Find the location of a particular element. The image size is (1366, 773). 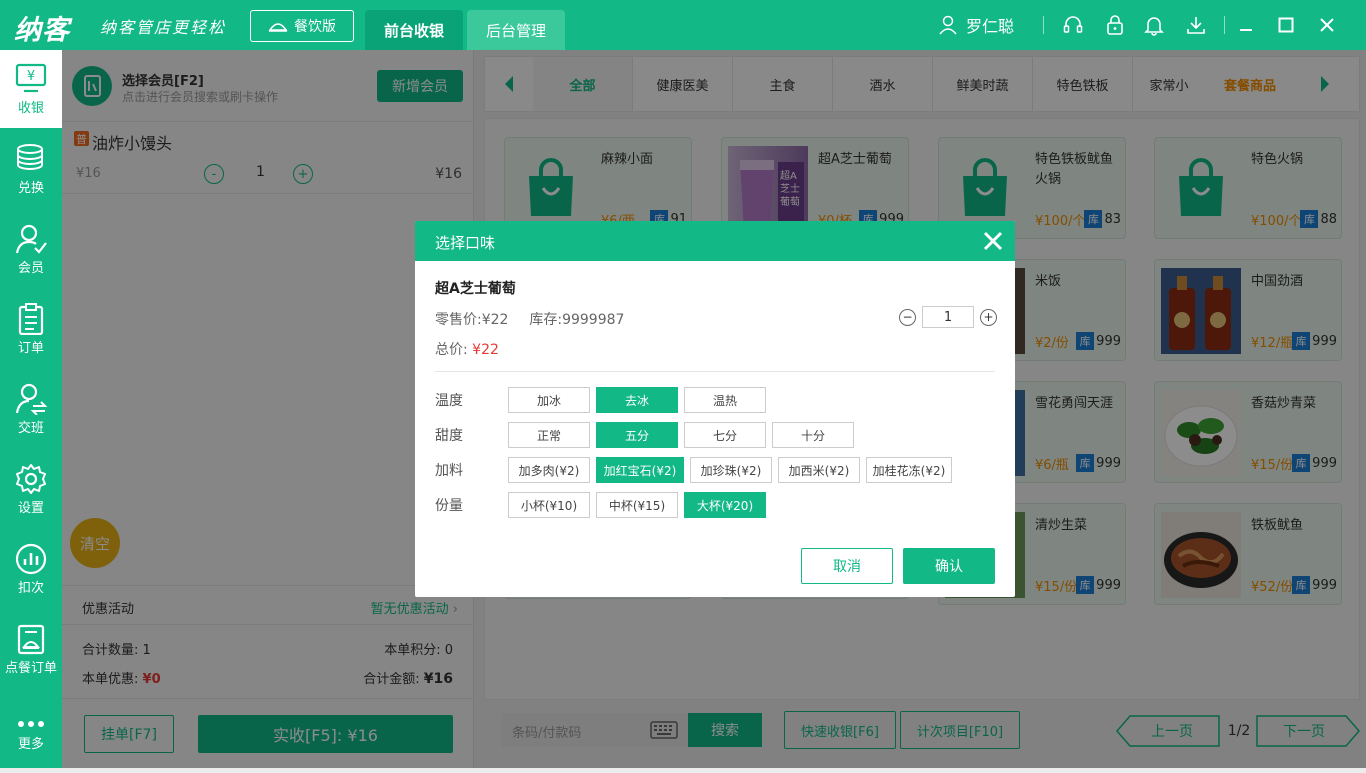

member-icon is located at coordinates (31, 239).